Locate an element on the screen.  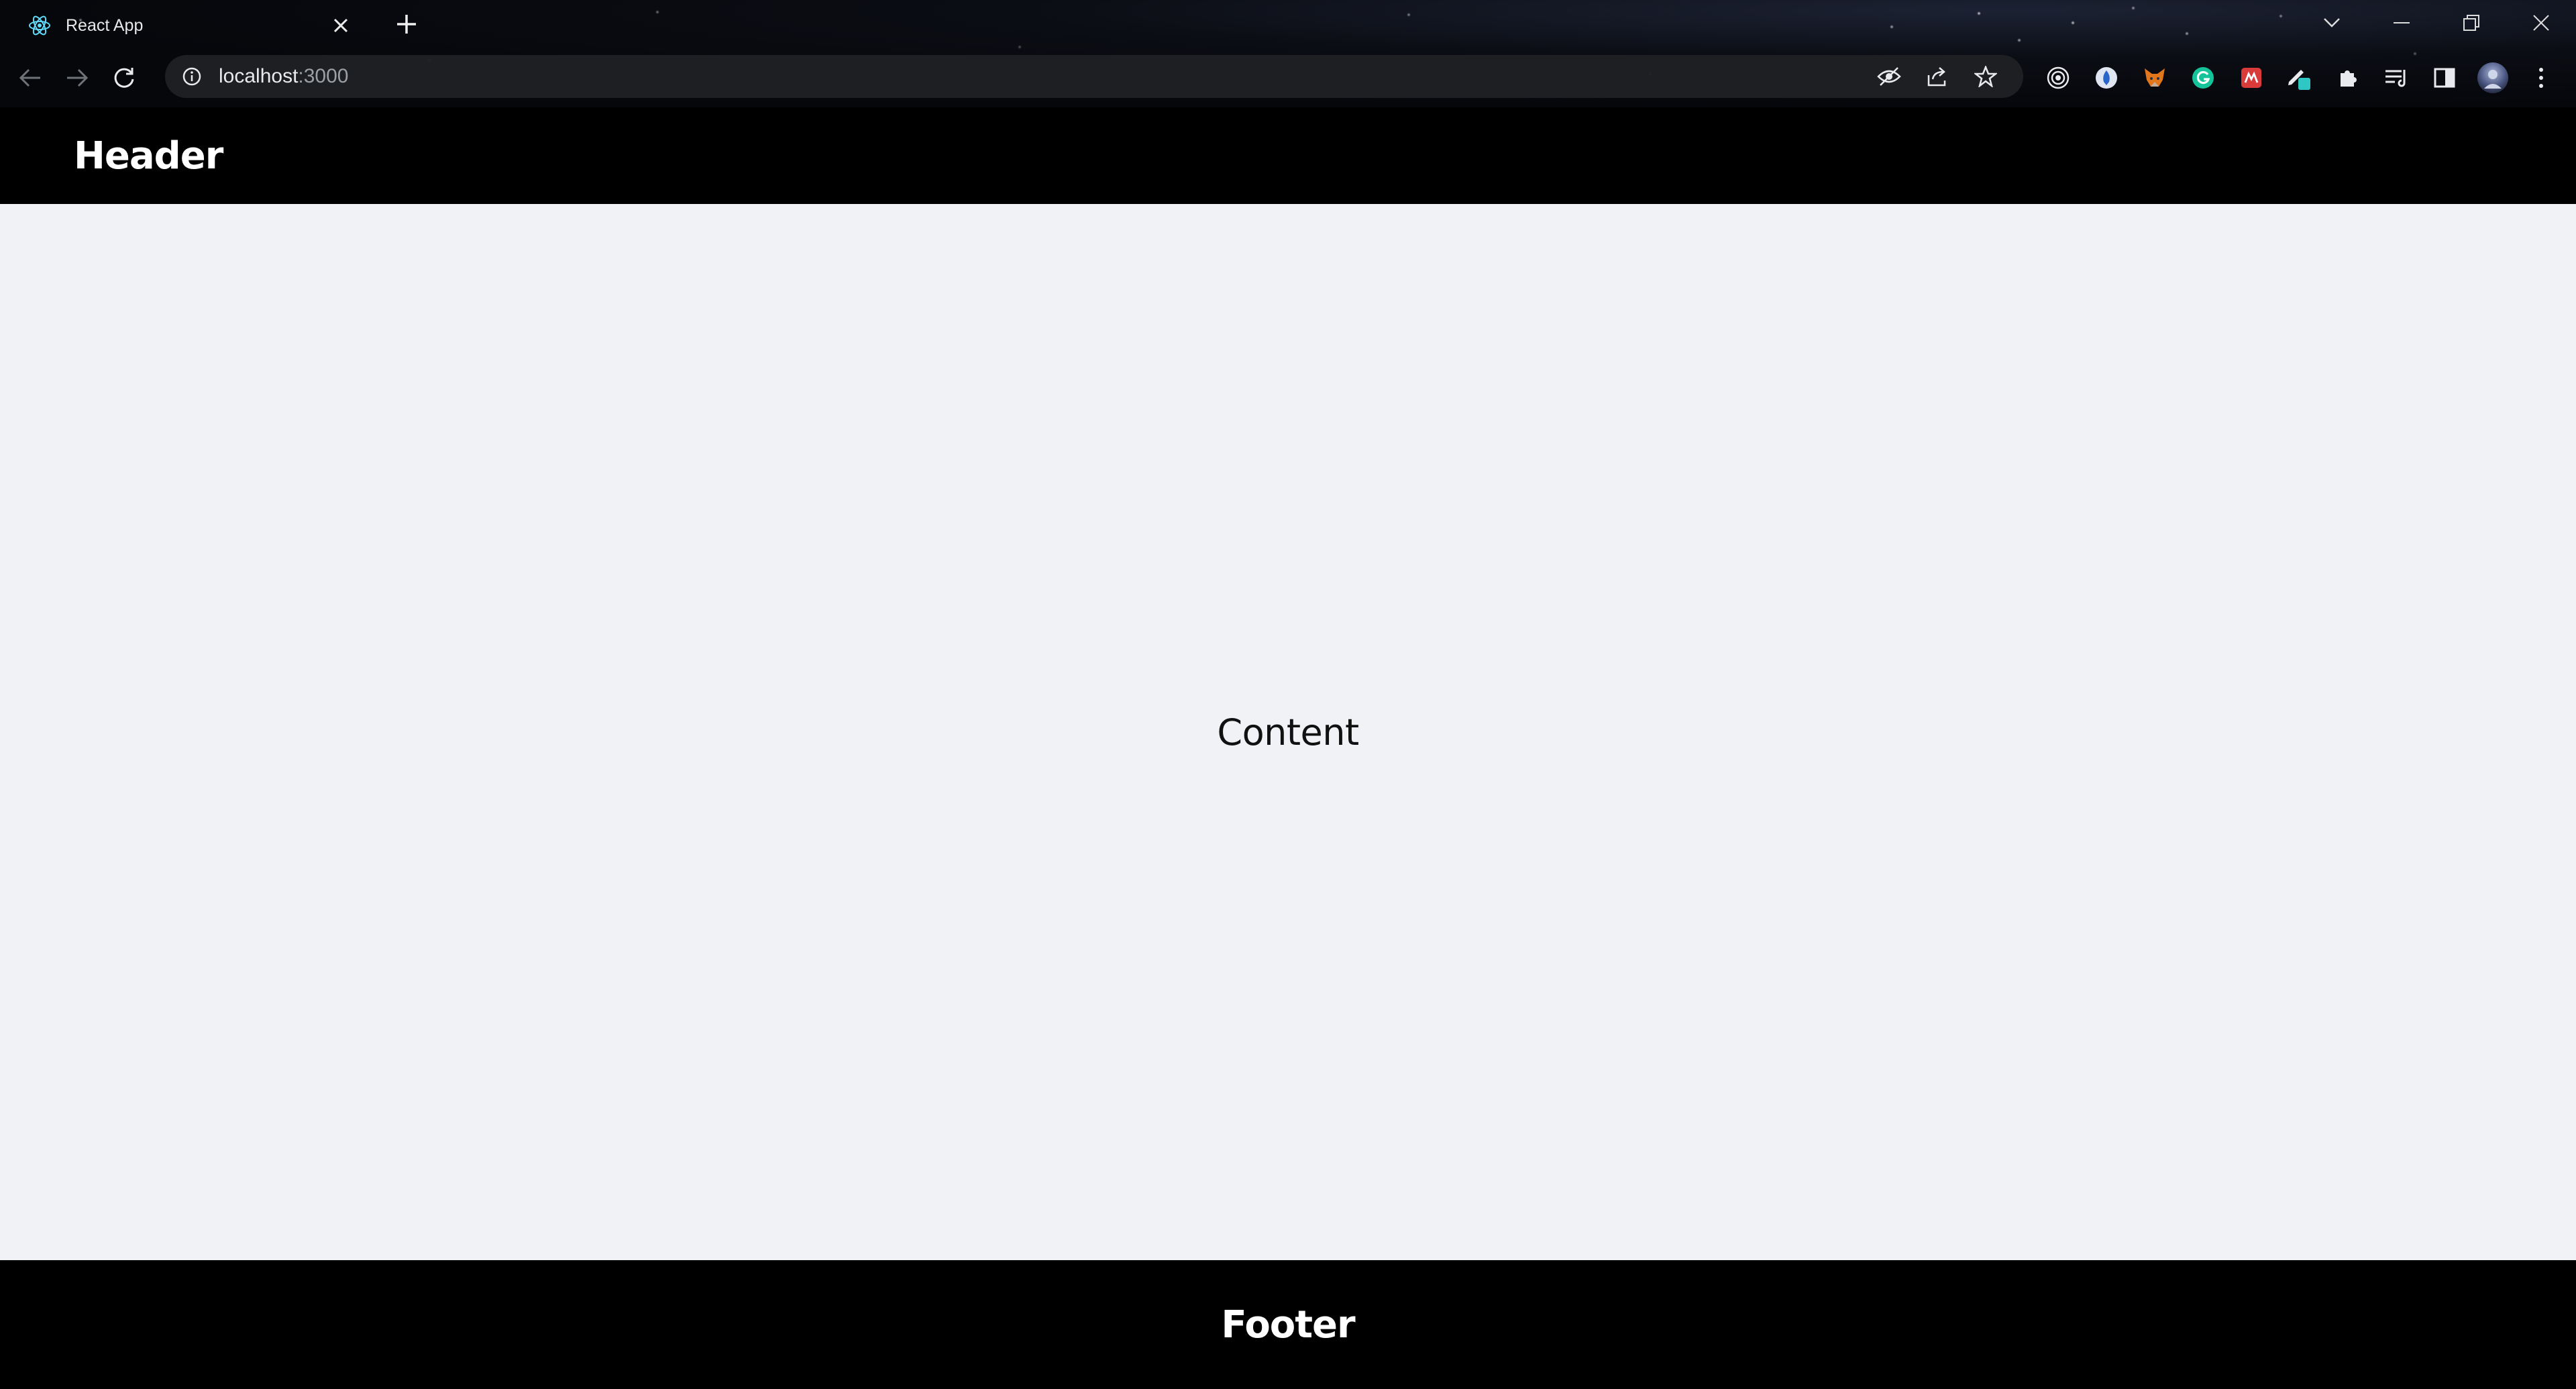
shield-icon is located at coordinates (2106, 78).